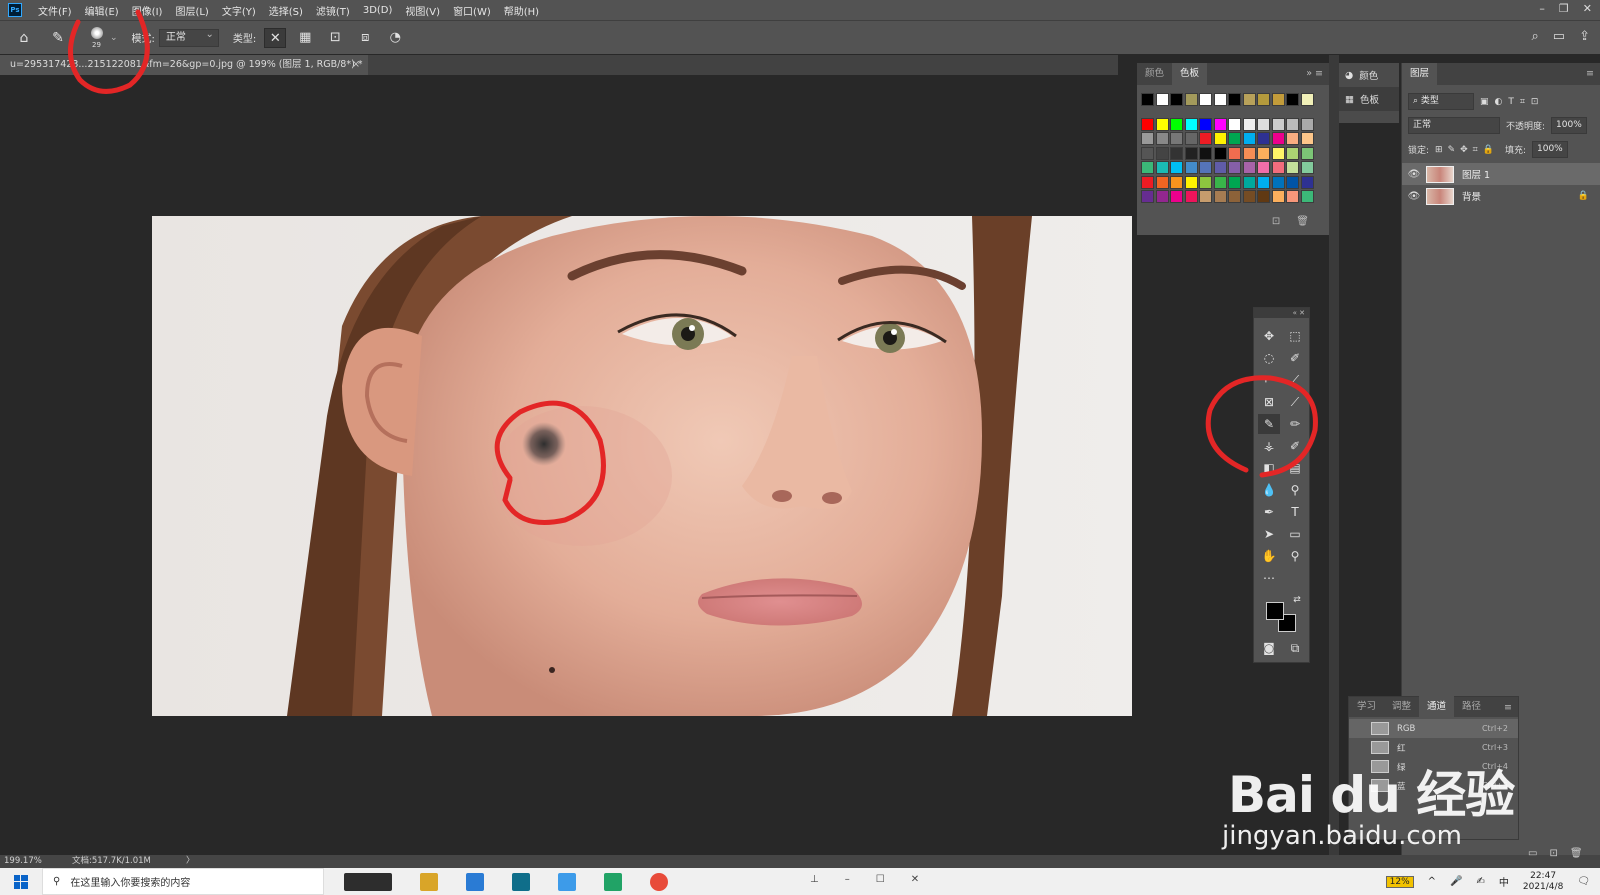 This screenshot has width=1600, height=895. What do you see at coordinates (429, 881) in the screenshot?
I see `file-explorer-icon` at bounding box center [429, 881].